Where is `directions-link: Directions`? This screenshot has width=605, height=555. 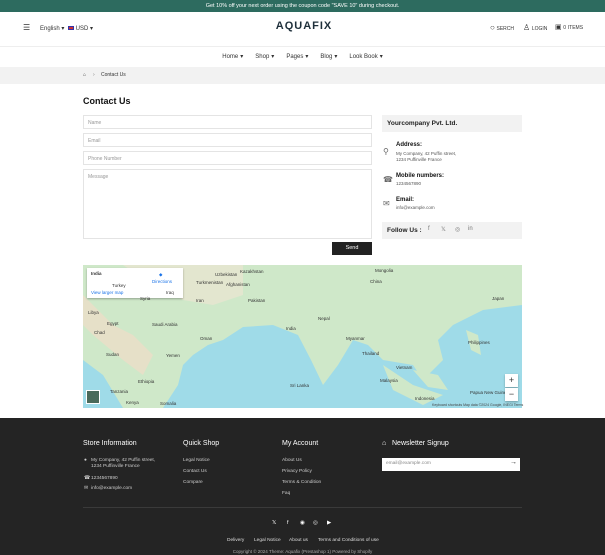 directions-link: Directions is located at coordinates (162, 281).